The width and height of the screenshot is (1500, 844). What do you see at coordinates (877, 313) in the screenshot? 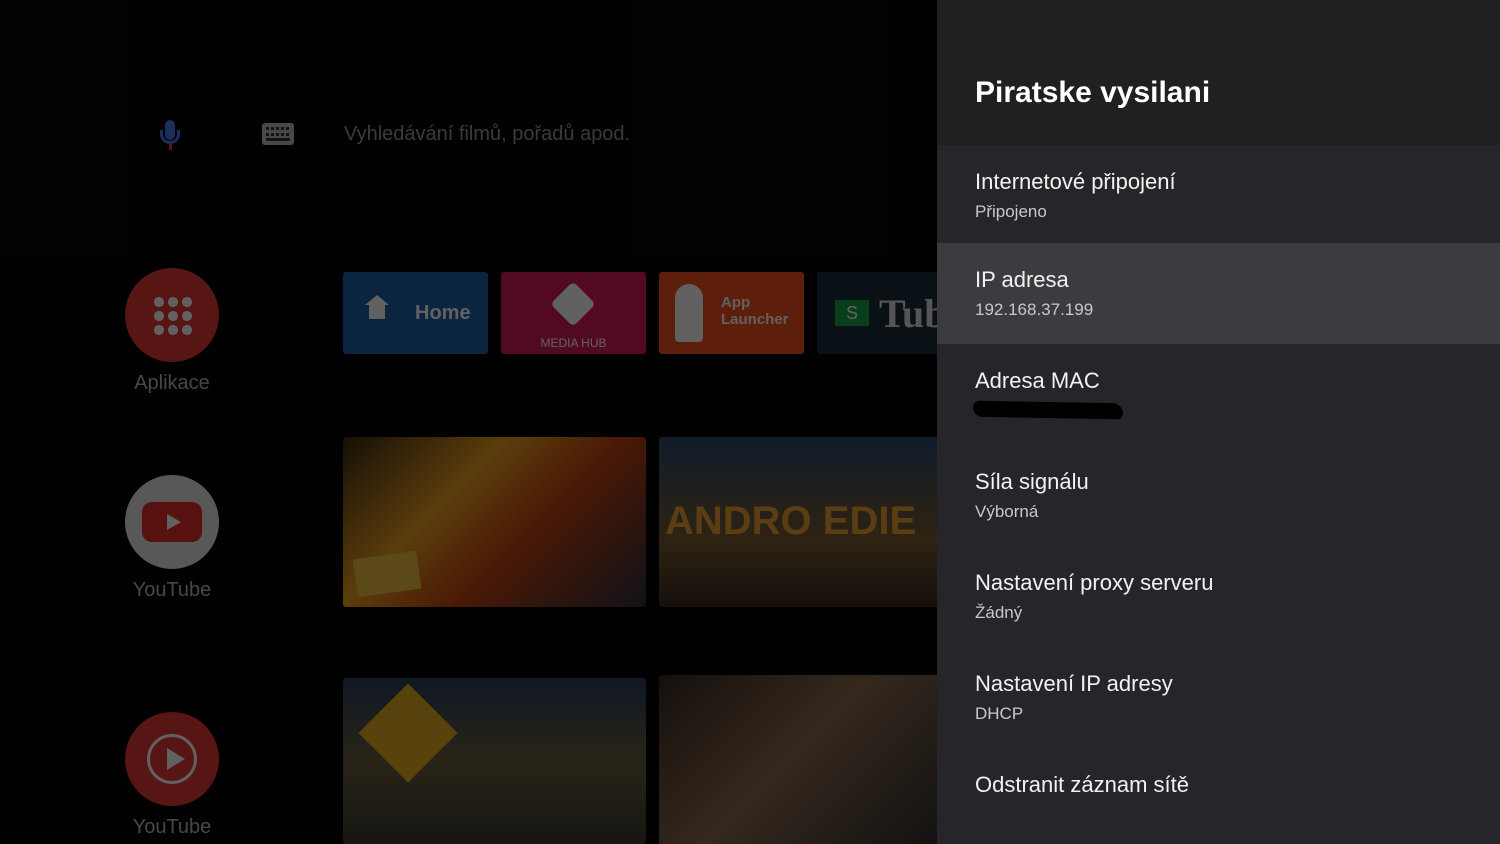
I see `app-tile-stube: S Tub` at bounding box center [877, 313].